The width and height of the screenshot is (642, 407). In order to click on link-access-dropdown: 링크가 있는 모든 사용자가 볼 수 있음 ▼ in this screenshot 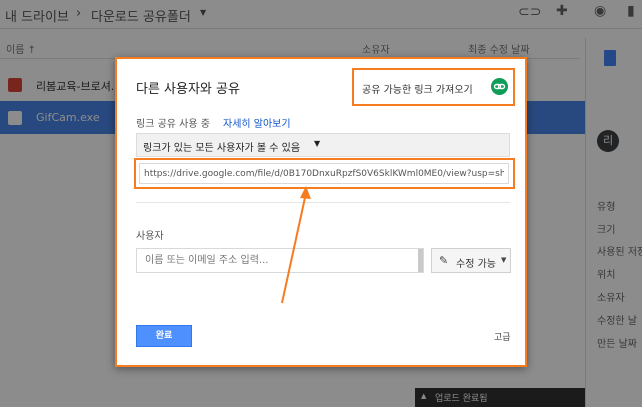, I will do `click(323, 145)`.